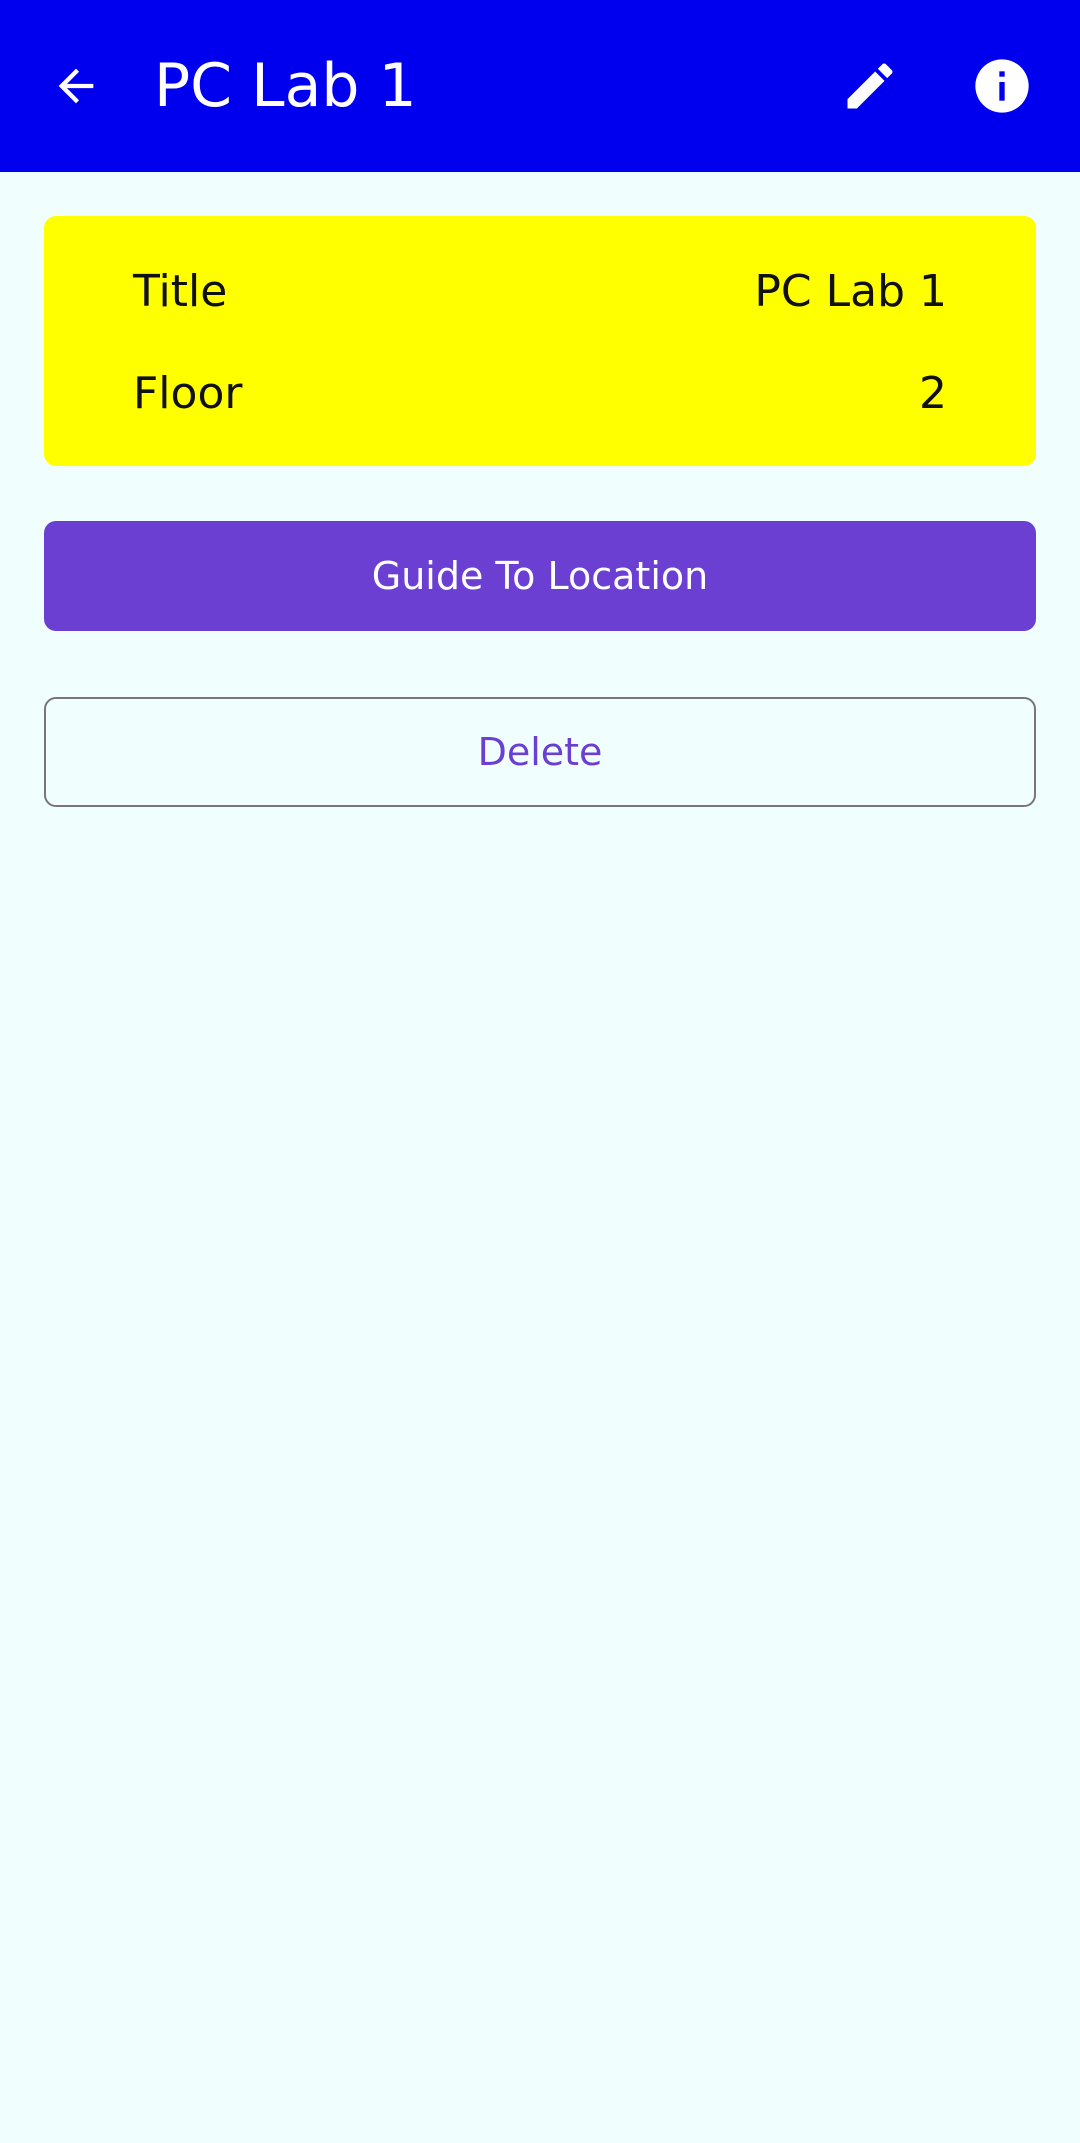 Image resolution: width=1080 pixels, height=2143 pixels. What do you see at coordinates (540, 341) in the screenshot?
I see `location-details-card: Title PC Lab 1 Floor 2` at bounding box center [540, 341].